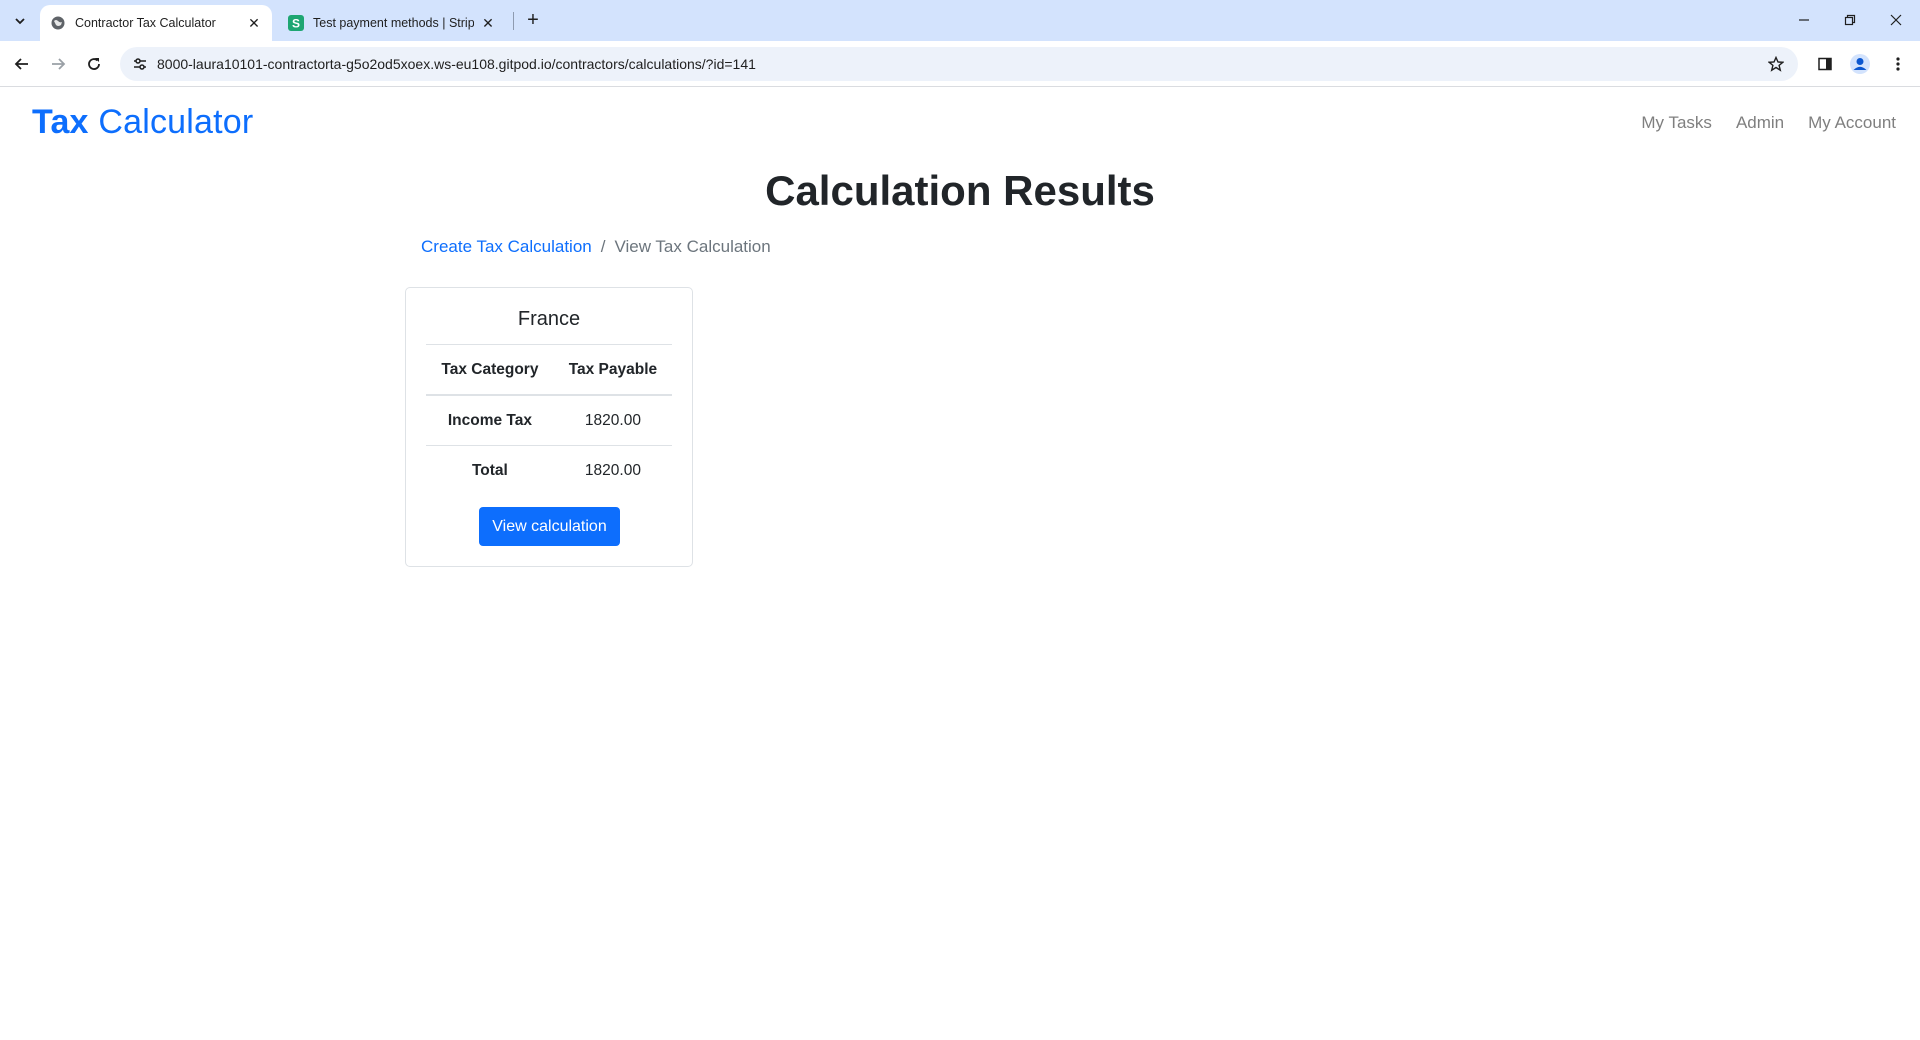 The image size is (1920, 1040). What do you see at coordinates (692, 246) in the screenshot?
I see `breadcrumb-current: View Tax Calculation` at bounding box center [692, 246].